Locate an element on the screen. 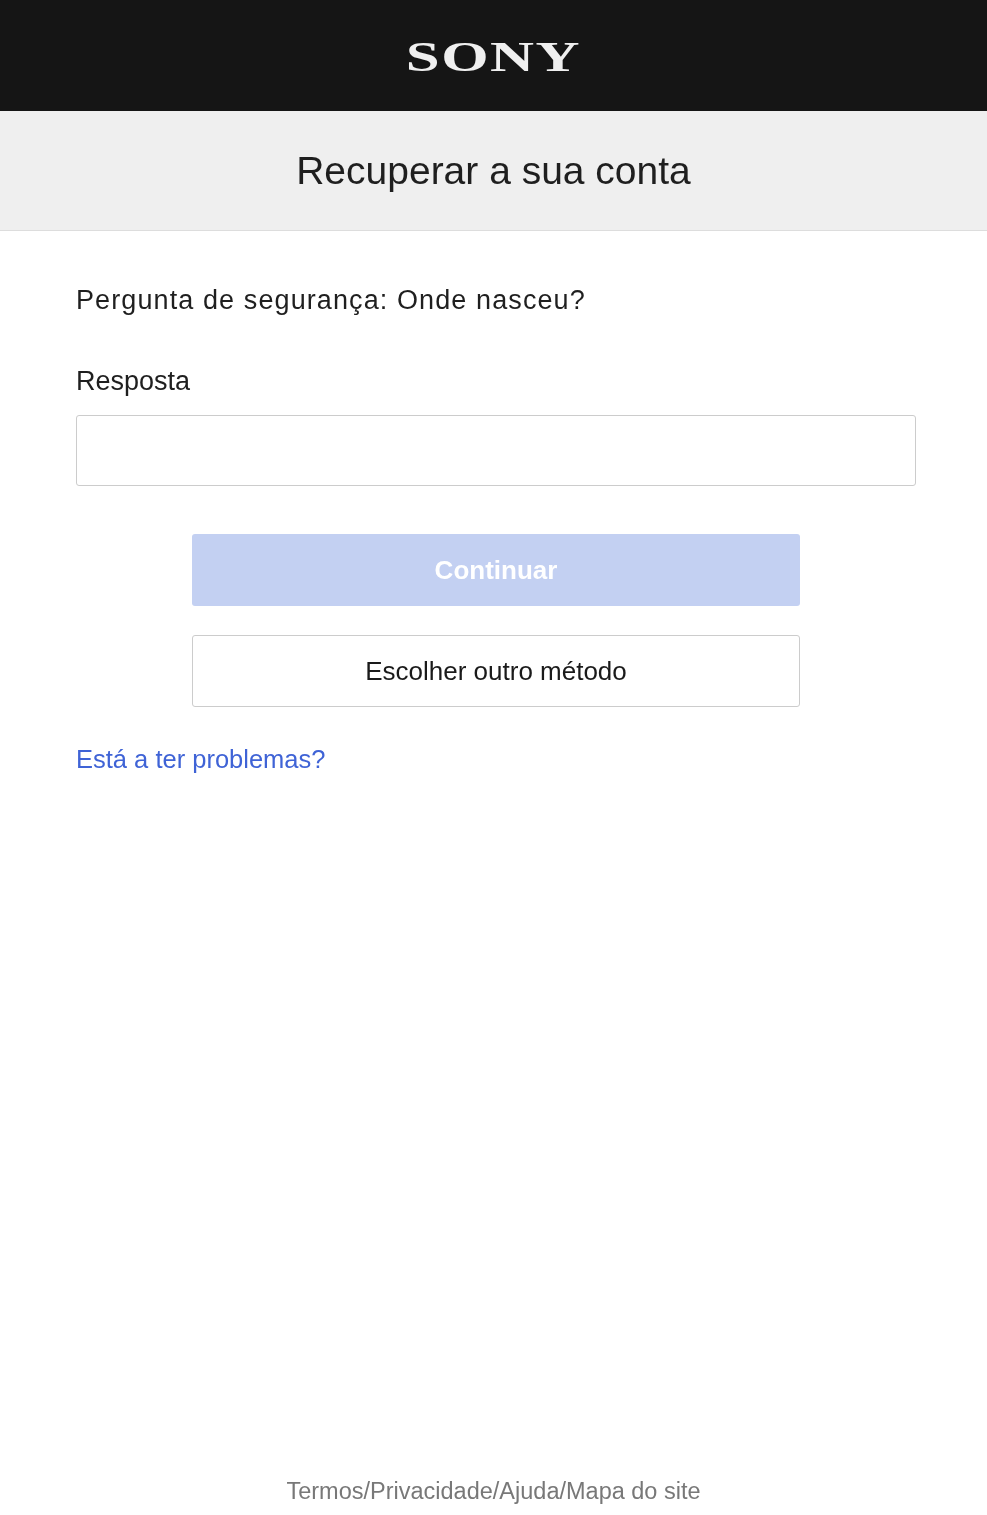 The width and height of the screenshot is (987, 1515). answer-field is located at coordinates (496, 450).